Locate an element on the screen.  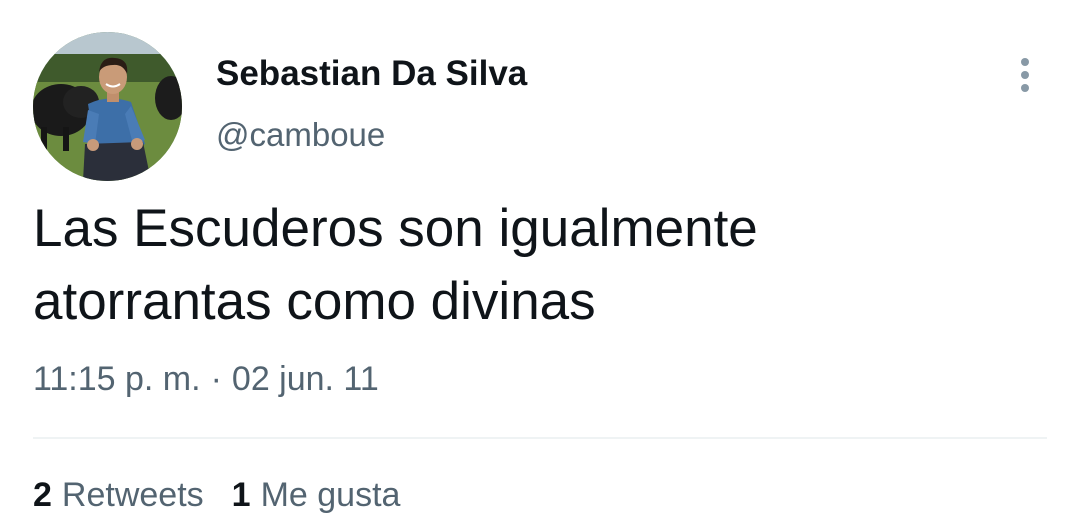
retweets-count: 2 is located at coordinates (42, 495).